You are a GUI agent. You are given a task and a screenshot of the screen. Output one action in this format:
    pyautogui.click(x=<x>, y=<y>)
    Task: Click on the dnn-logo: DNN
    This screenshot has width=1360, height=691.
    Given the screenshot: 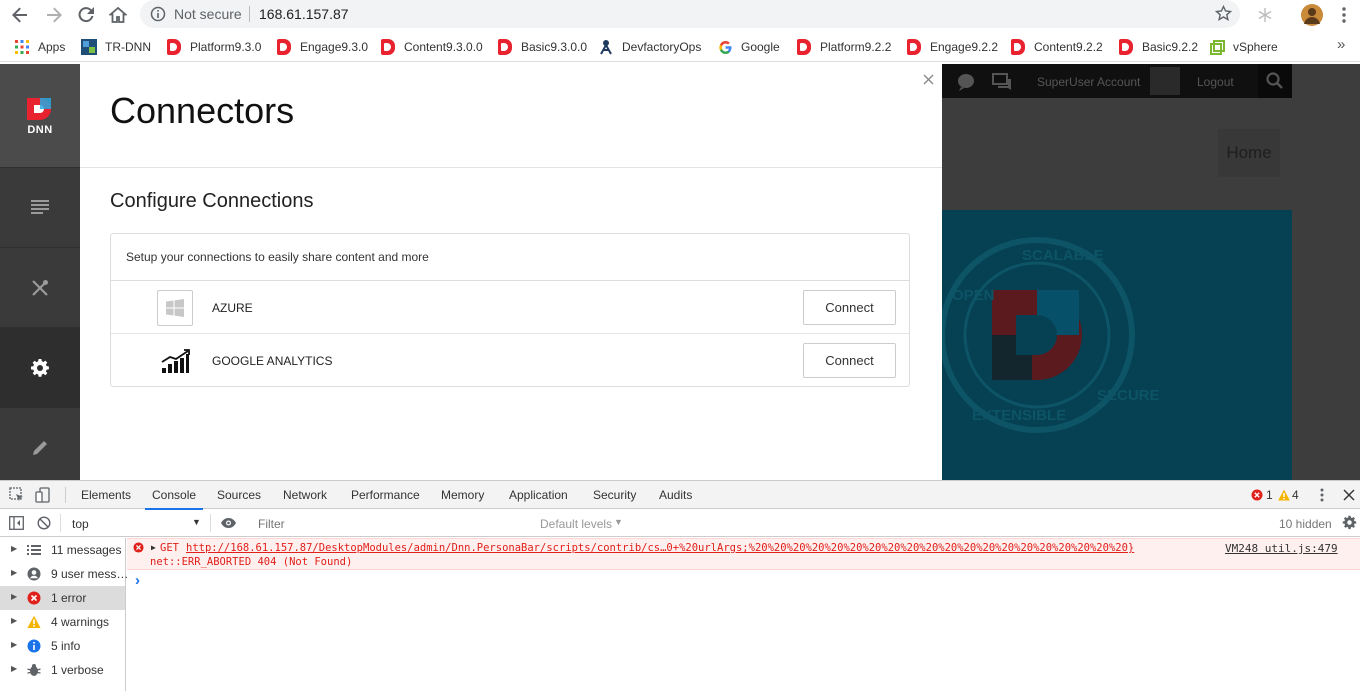 What is the action you would take?
    pyautogui.click(x=40, y=115)
    